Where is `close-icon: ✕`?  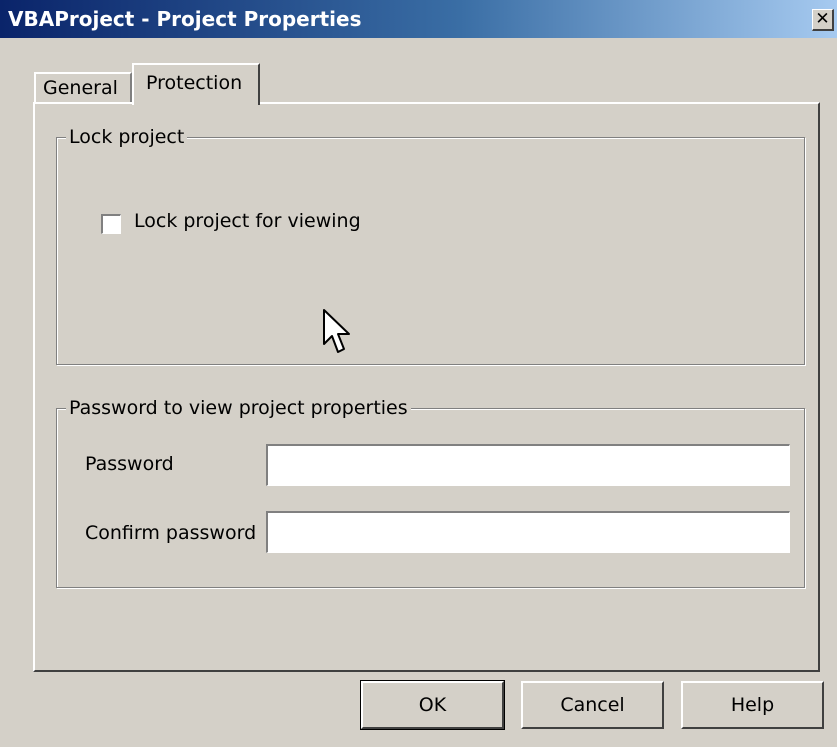
close-icon: ✕ is located at coordinates (822, 19).